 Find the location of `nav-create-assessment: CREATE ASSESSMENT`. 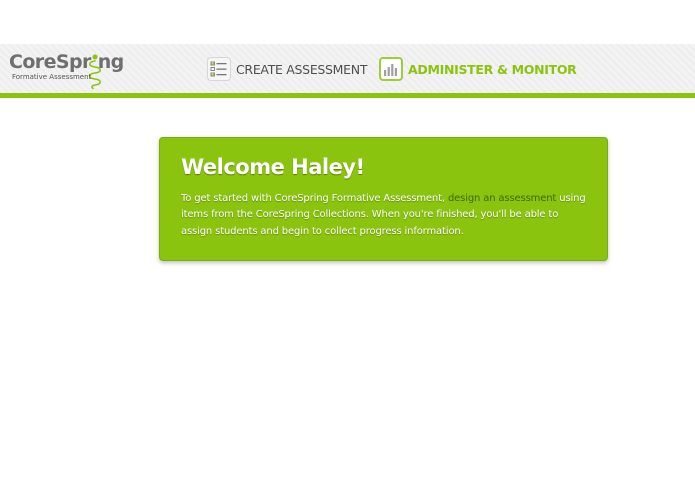

nav-create-assessment: CREATE ASSESSMENT is located at coordinates (287, 69).